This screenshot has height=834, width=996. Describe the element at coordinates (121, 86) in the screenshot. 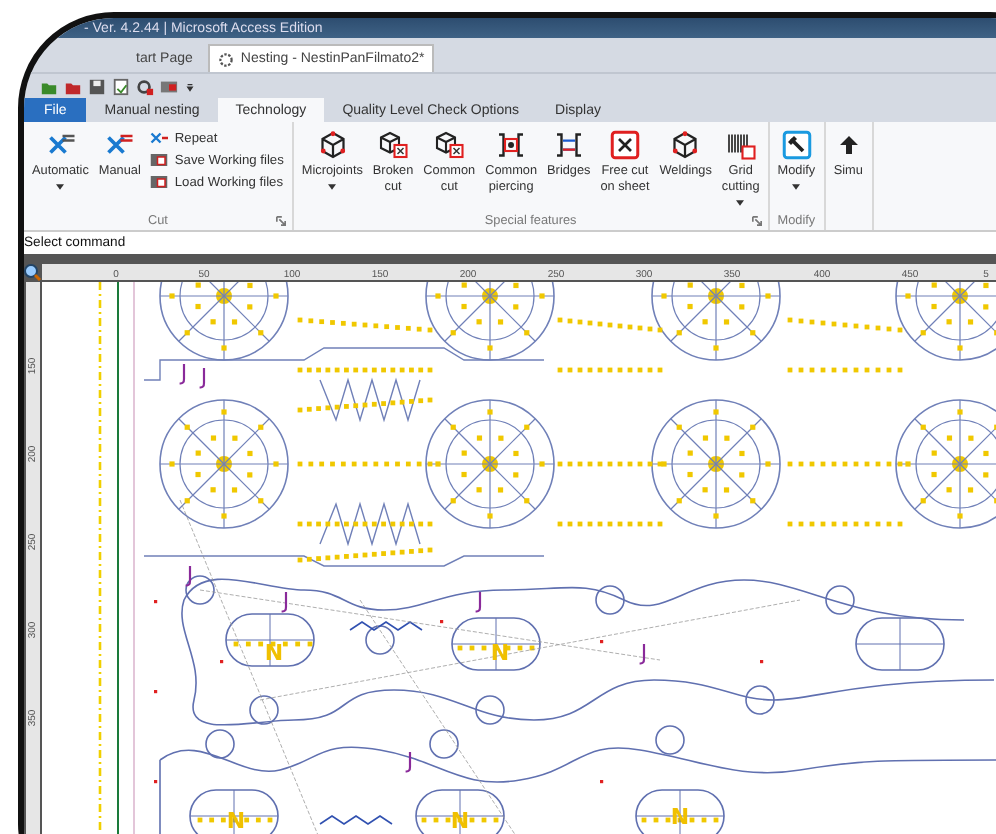

I see `document-icon` at that location.